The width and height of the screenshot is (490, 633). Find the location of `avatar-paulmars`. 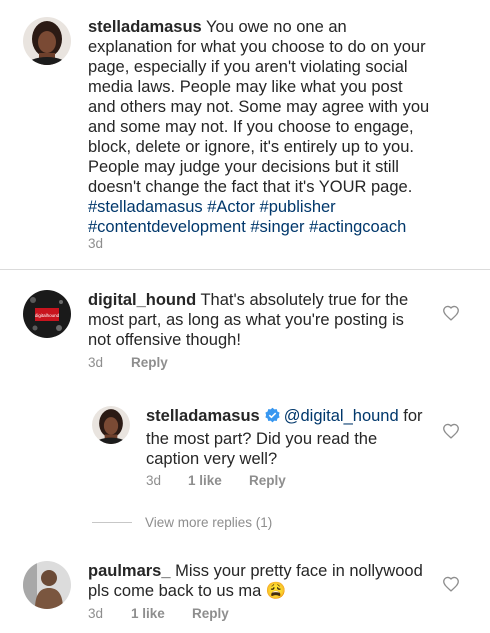

avatar-paulmars is located at coordinates (47, 585).